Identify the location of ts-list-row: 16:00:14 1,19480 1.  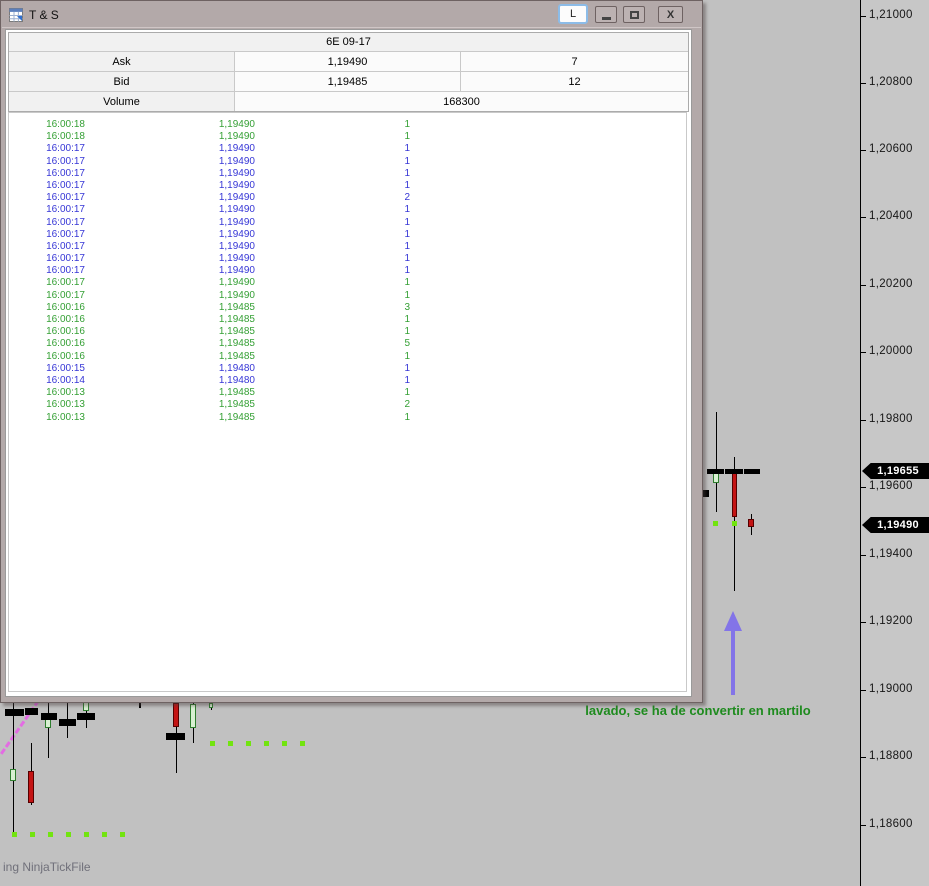
(347, 381).